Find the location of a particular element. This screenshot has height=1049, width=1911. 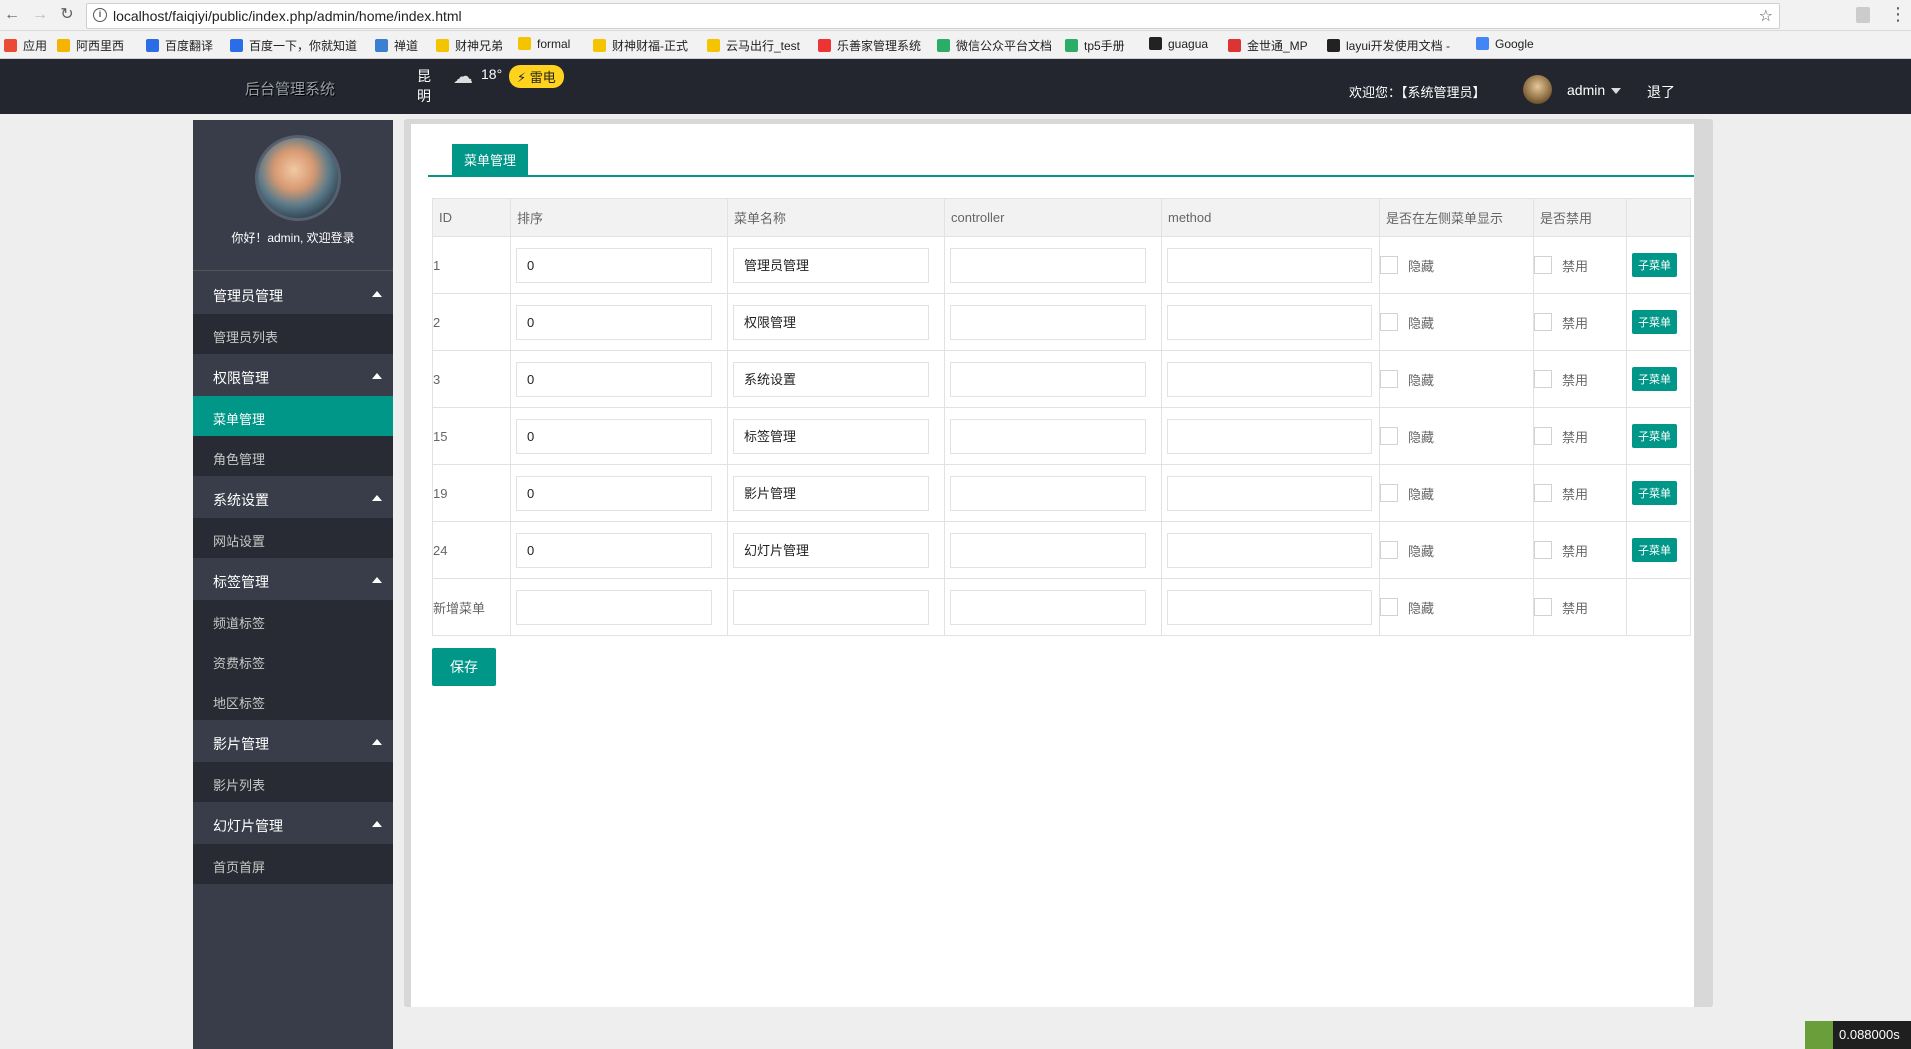

bookmark-item: formal is located at coordinates (544, 44).